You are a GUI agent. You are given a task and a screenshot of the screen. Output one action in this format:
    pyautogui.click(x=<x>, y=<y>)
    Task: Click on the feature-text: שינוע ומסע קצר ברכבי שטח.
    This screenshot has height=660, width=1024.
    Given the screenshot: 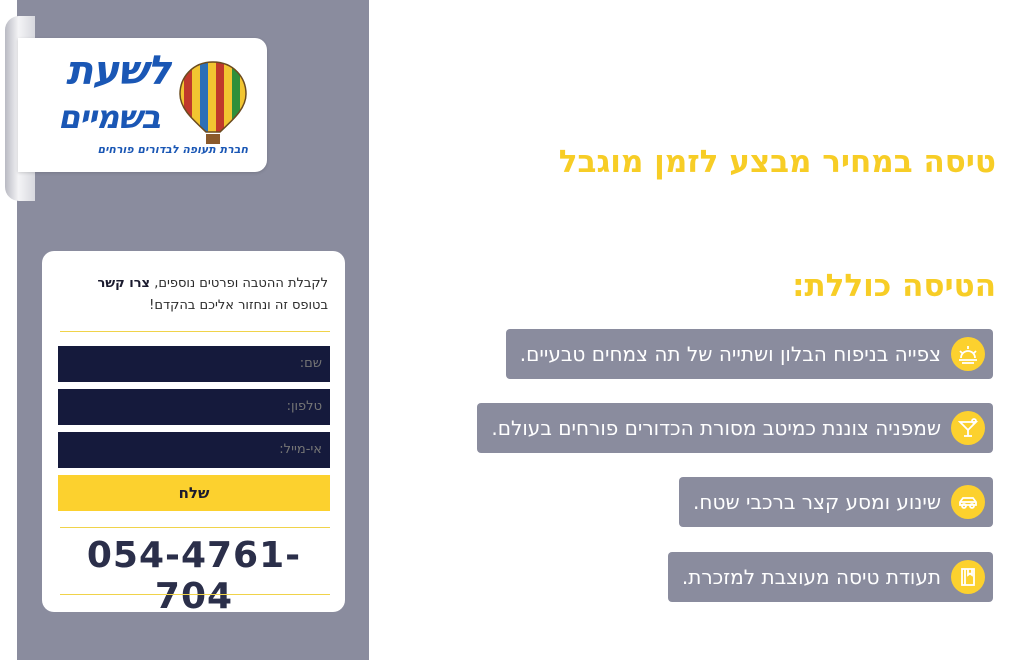 What is the action you would take?
    pyautogui.click(x=817, y=502)
    